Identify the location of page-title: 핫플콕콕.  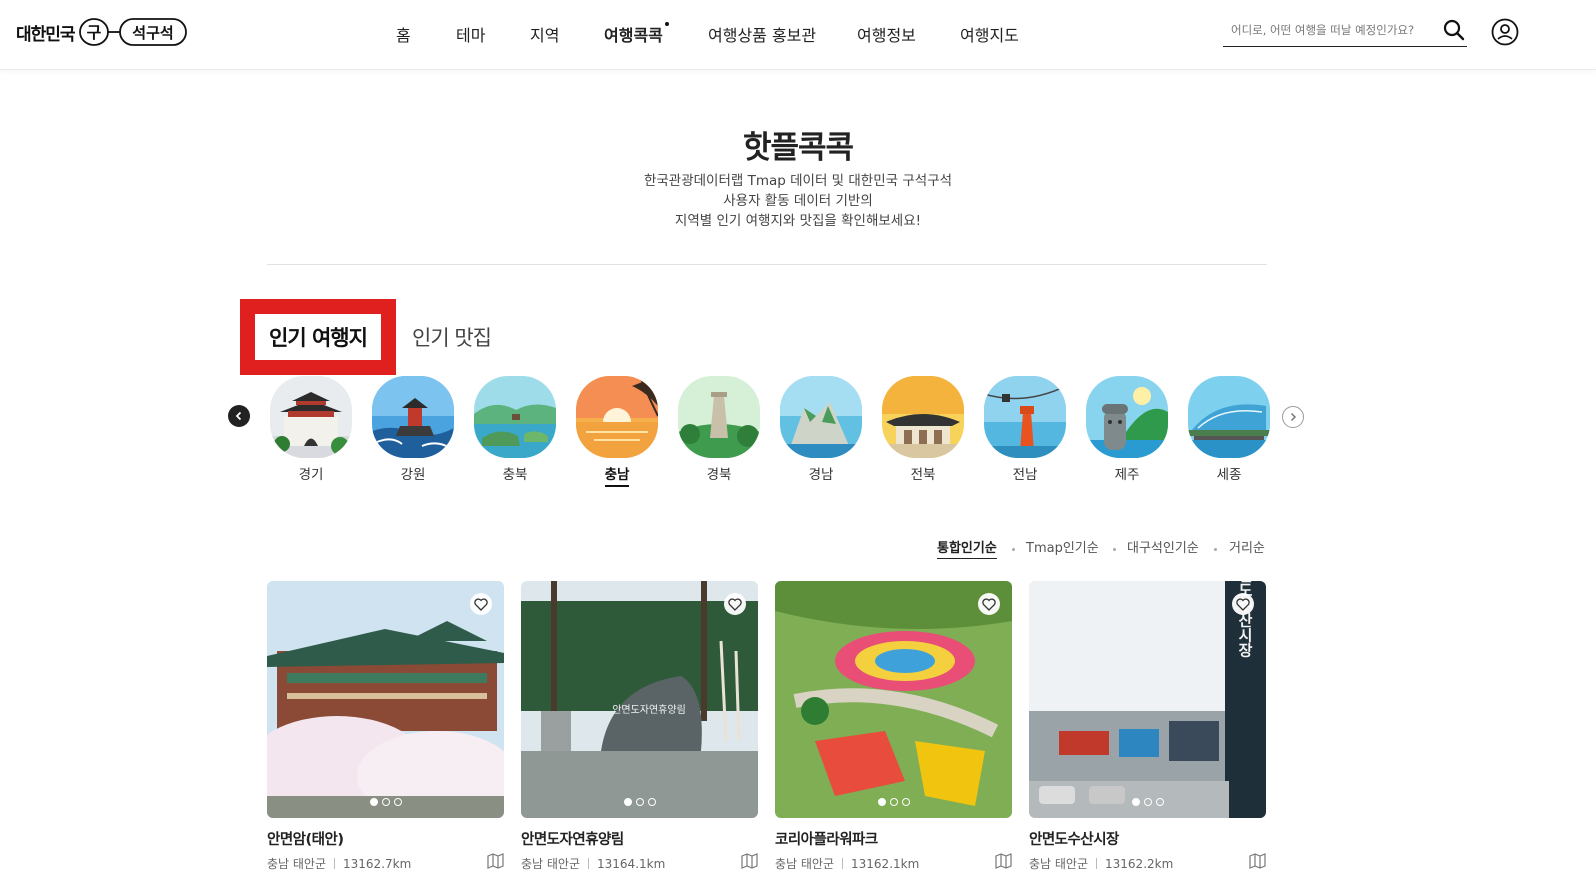
(798, 148).